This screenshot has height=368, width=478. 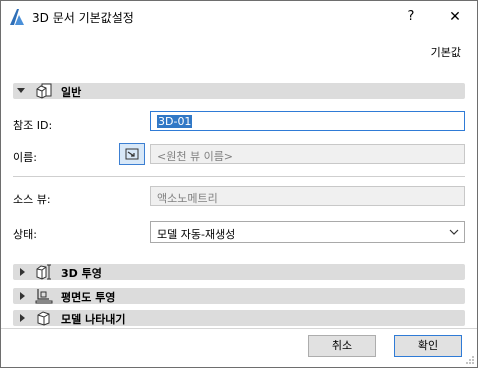 I want to click on title-bar: 3D 문서 기본값설정 ? ✕, so click(x=239, y=17).